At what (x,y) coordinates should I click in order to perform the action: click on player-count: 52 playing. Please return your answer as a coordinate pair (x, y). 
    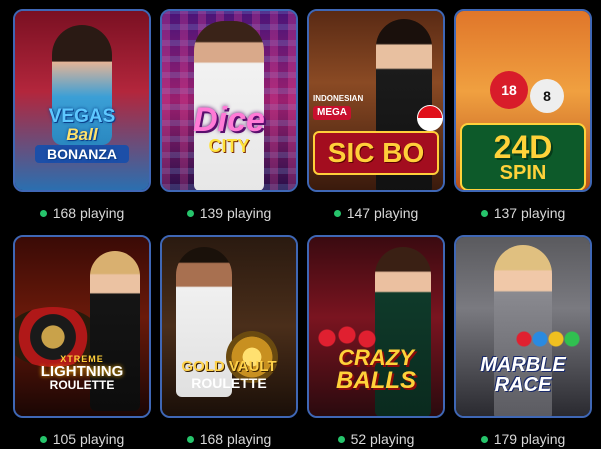
    Looking at the image, I should click on (376, 439).